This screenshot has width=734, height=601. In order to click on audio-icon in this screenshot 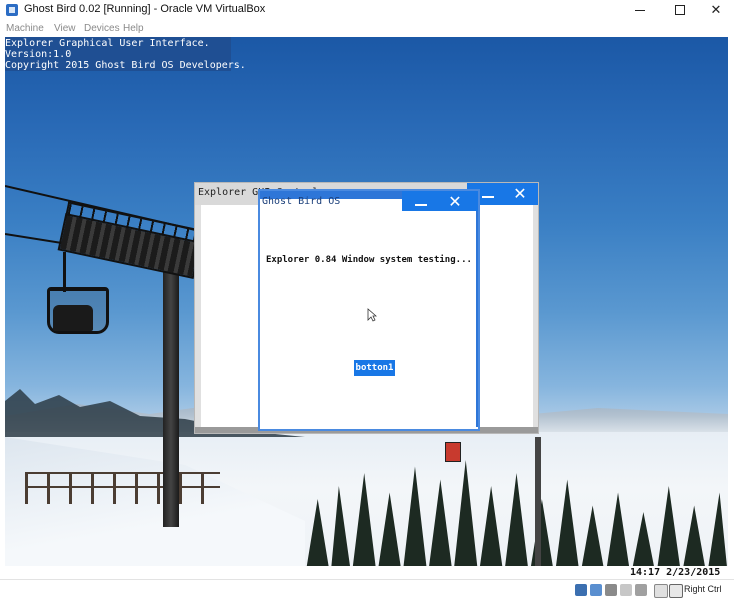, I will do `click(611, 590)`.